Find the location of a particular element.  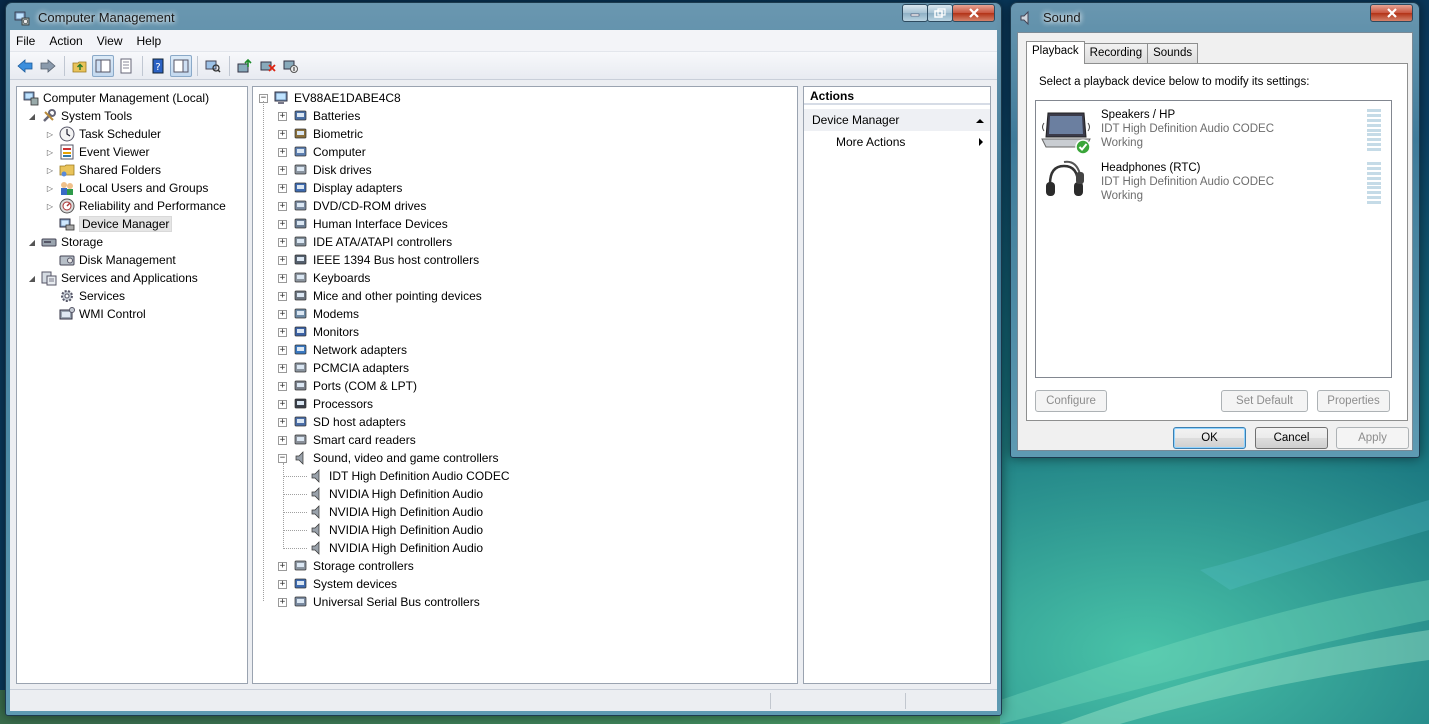

tab-playback: Playback is located at coordinates (1055, 52).